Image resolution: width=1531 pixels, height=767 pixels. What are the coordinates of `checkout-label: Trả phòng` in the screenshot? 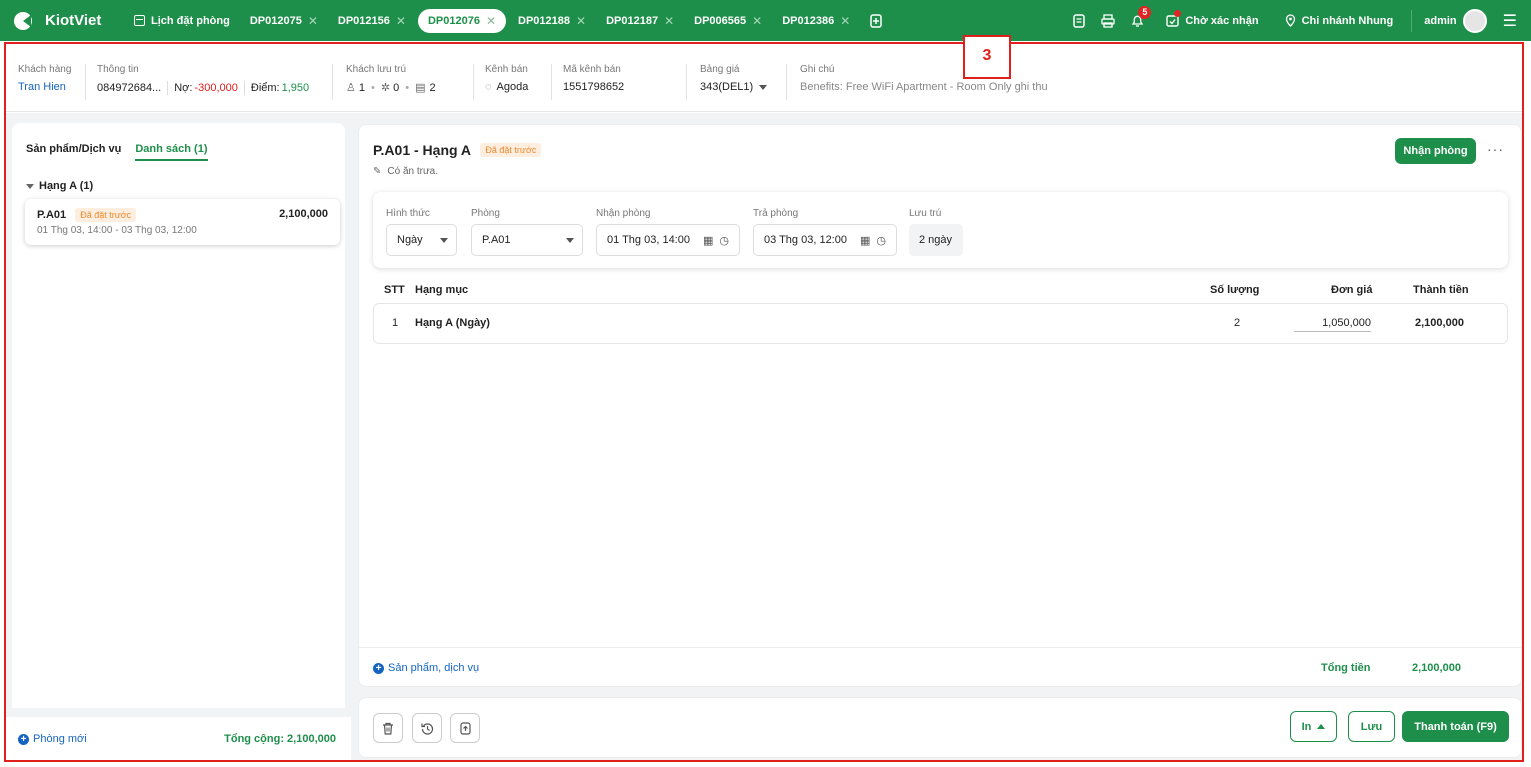 It's located at (776, 213).